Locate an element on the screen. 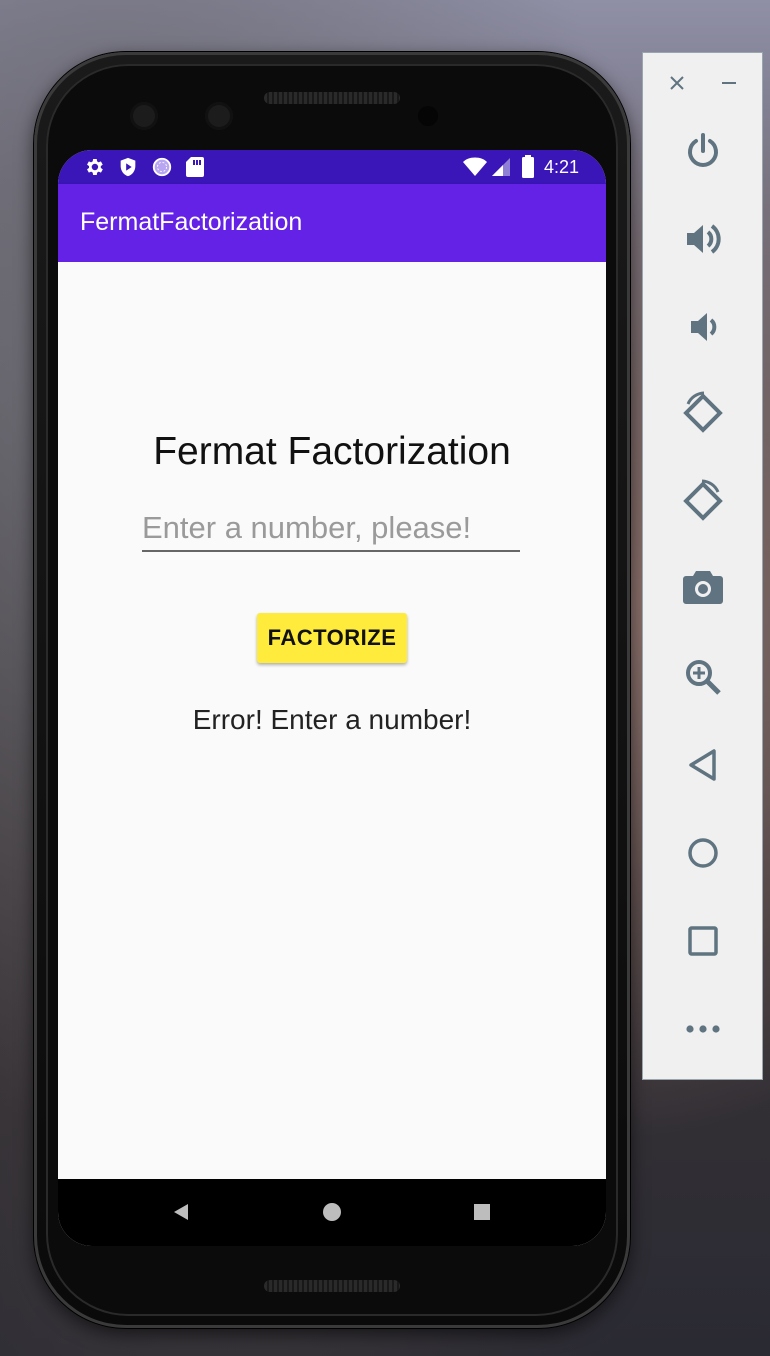  shield-icon is located at coordinates (128, 169).